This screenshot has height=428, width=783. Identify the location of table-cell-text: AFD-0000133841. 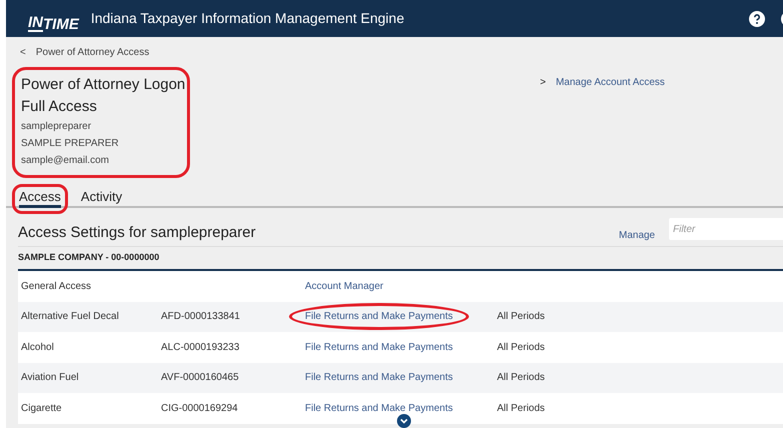
(201, 317).